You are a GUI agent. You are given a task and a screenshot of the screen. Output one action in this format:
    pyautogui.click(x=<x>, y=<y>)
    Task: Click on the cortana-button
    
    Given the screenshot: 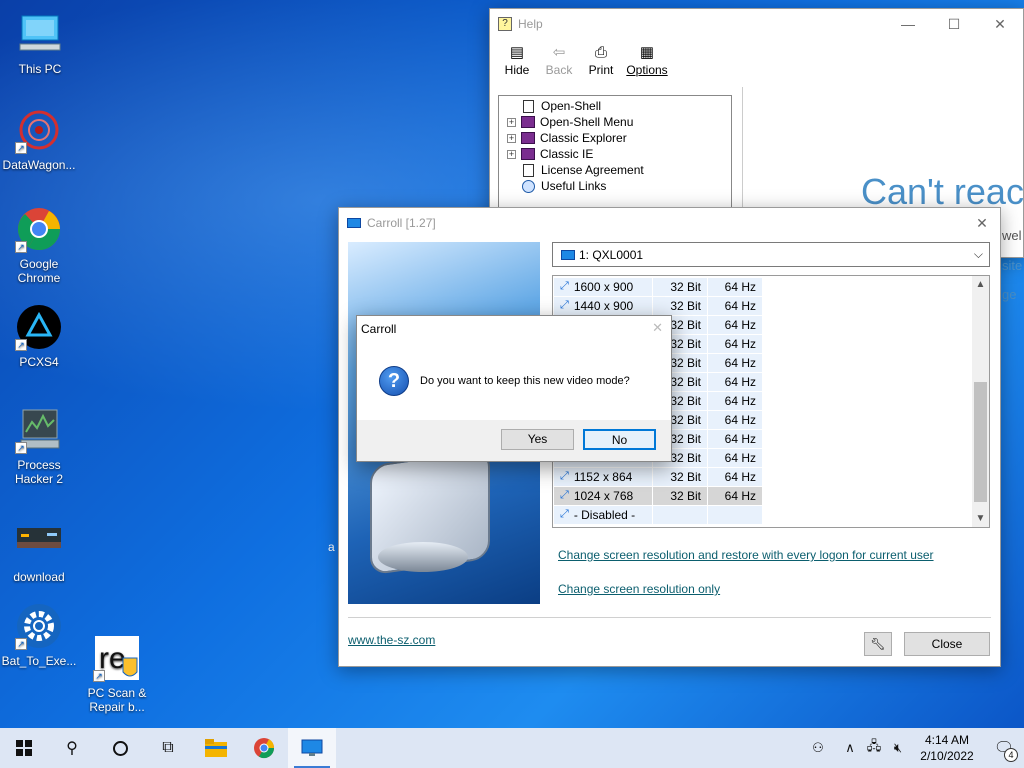 What is the action you would take?
    pyautogui.click(x=120, y=748)
    